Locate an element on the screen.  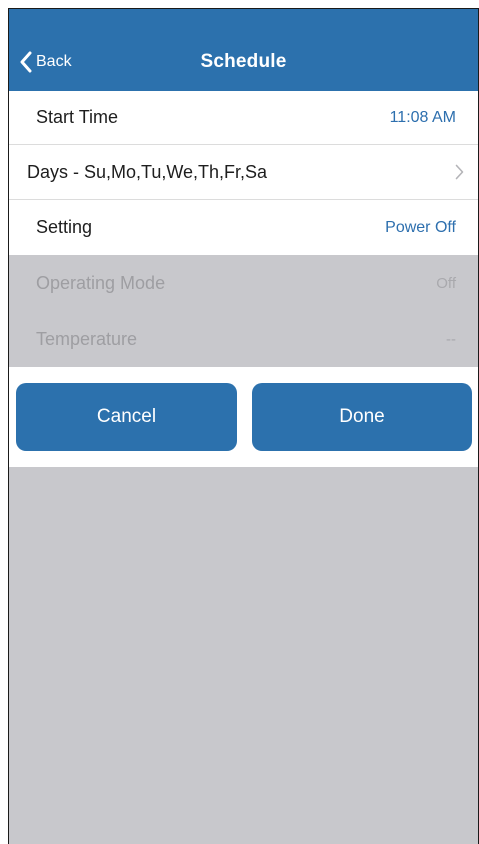
days-label: Days - Su,Mo,Tu,We,Th,Fr,Sa is located at coordinates (147, 171).